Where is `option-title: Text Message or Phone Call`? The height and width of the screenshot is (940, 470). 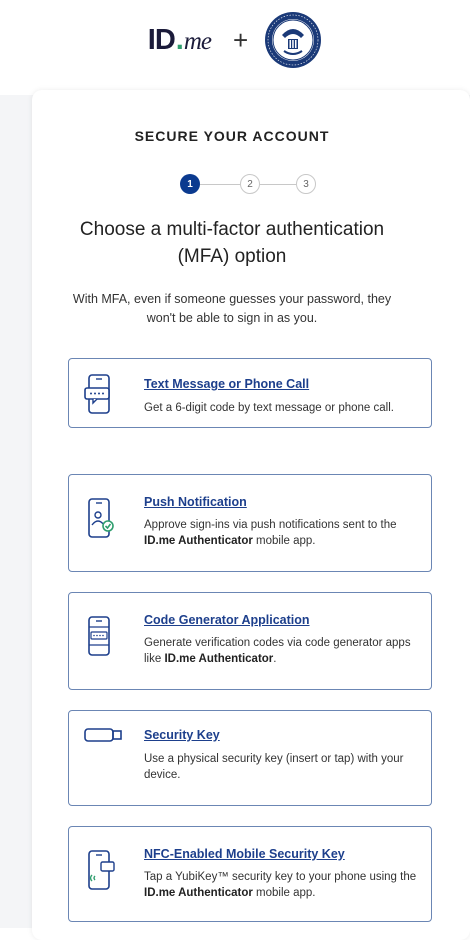 option-title: Text Message or Phone Call is located at coordinates (226, 384).